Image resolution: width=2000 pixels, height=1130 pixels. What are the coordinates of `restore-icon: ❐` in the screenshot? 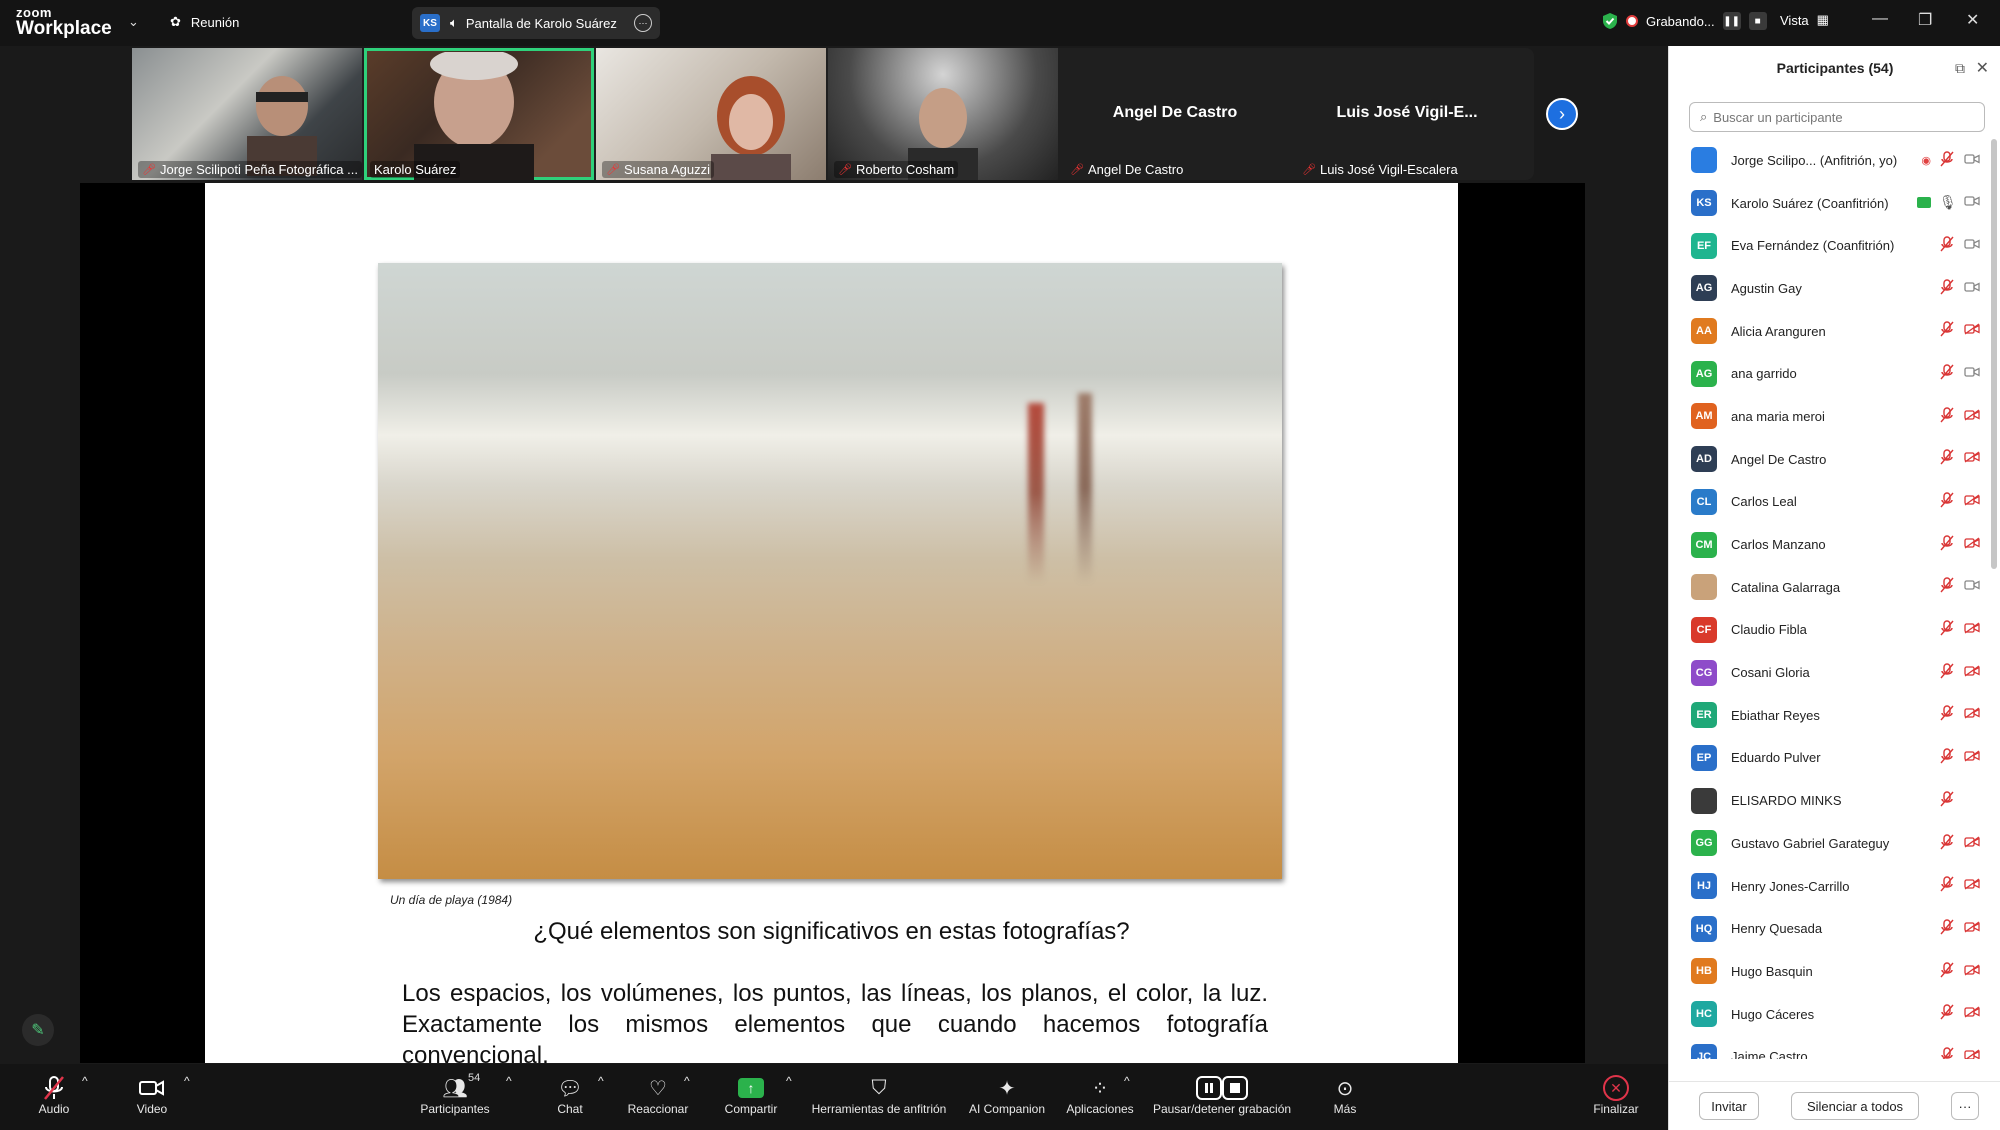 It's located at (1925, 20).